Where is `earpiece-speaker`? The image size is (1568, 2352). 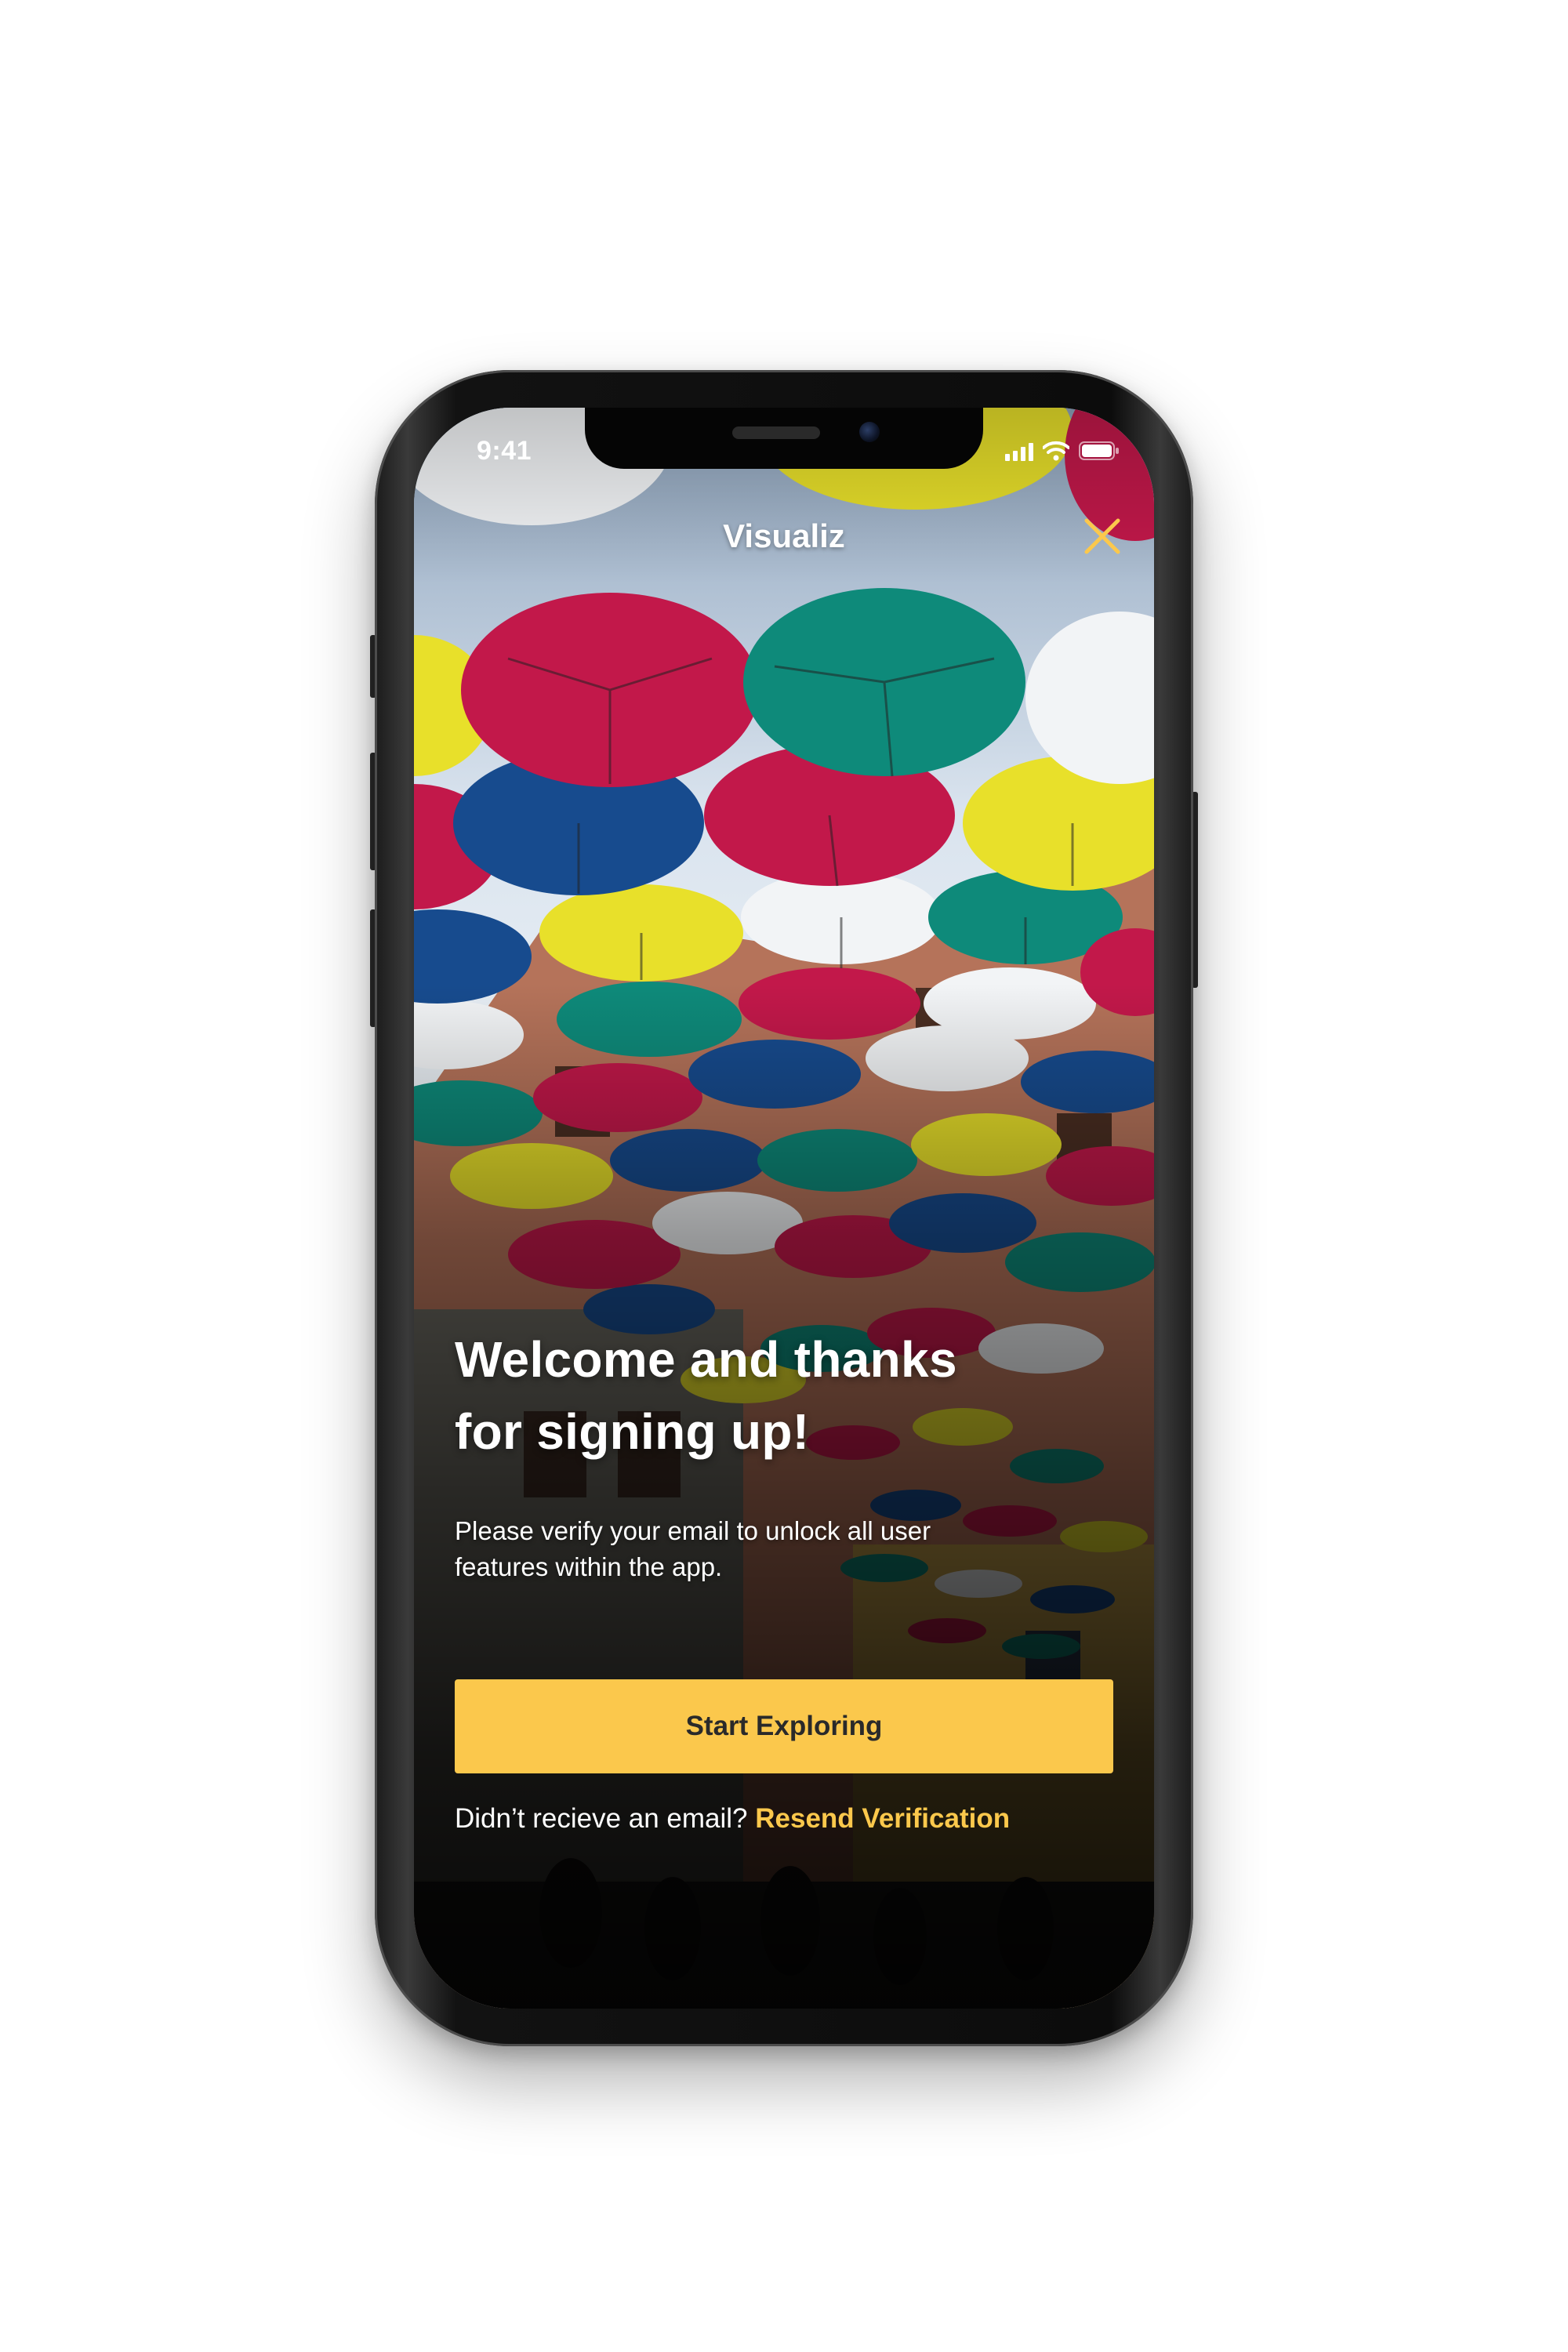 earpiece-speaker is located at coordinates (776, 433).